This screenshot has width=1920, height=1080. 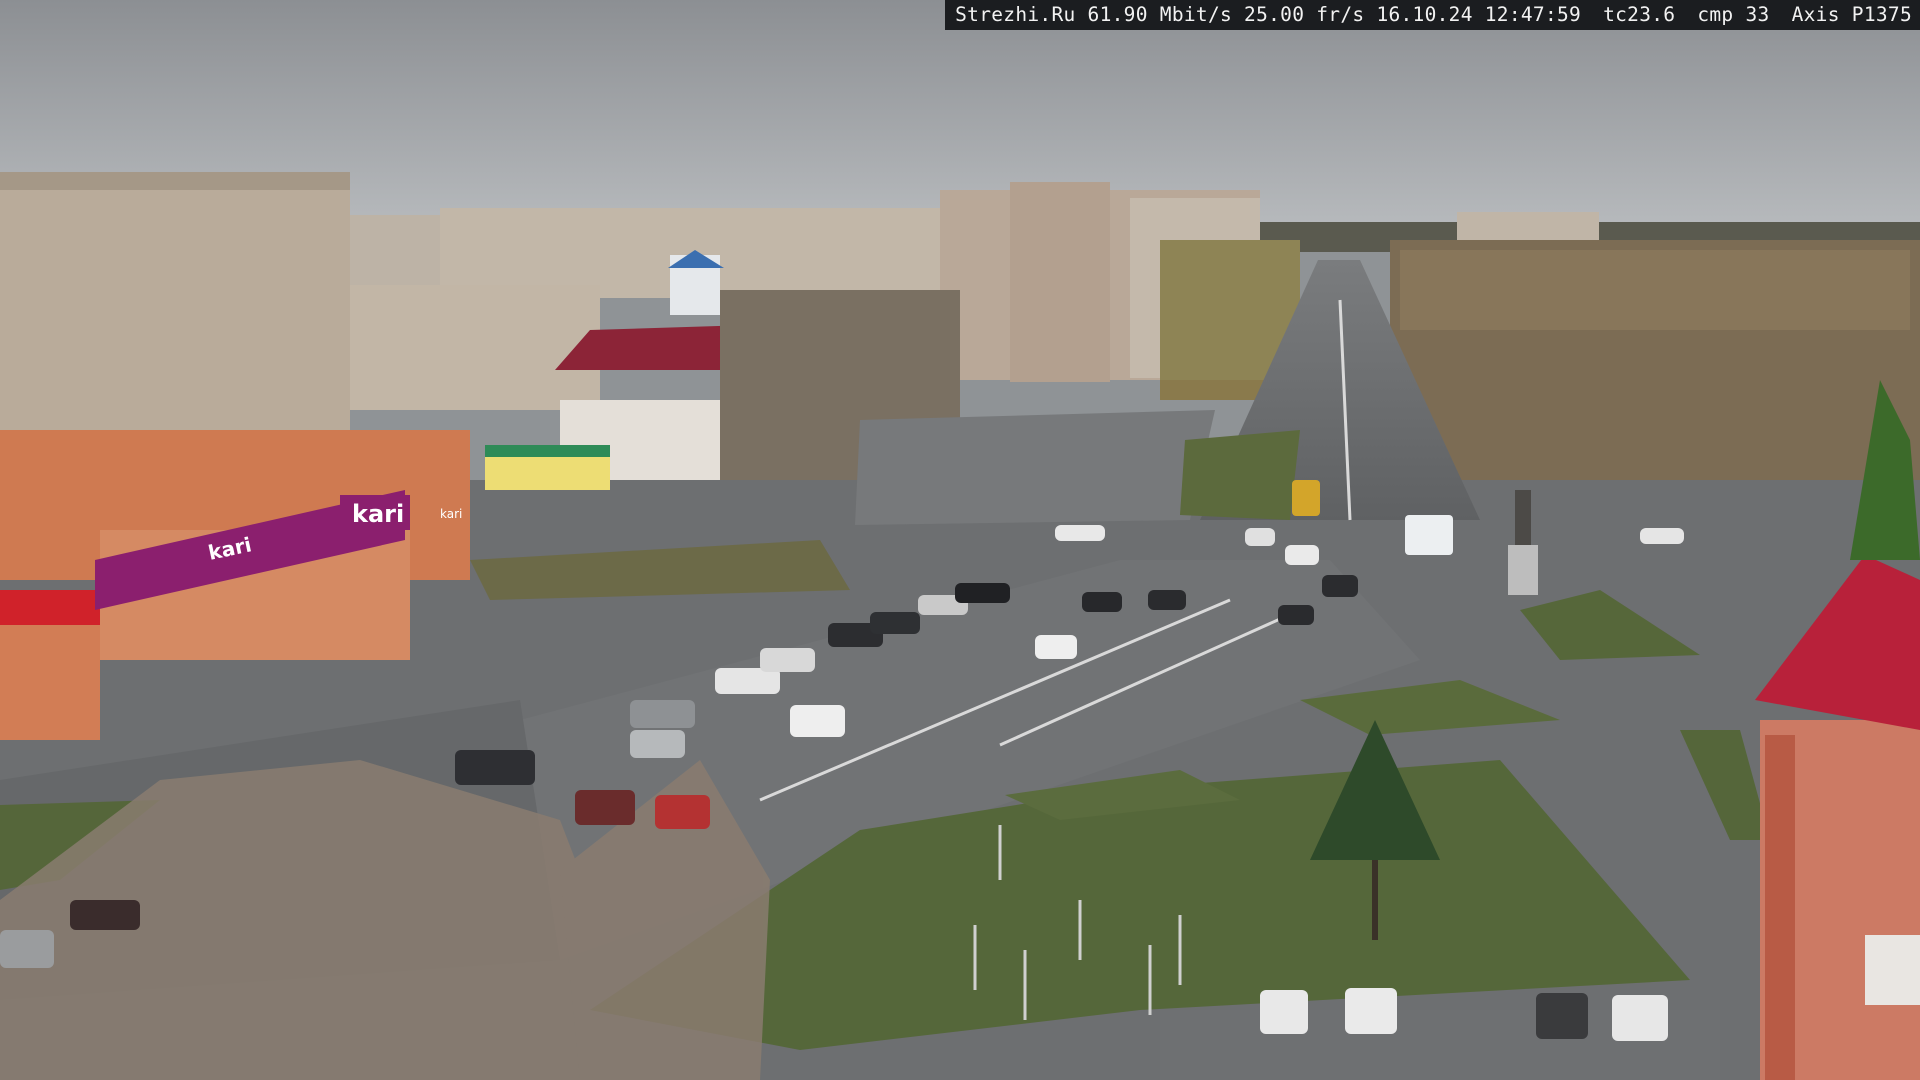 I want to click on overlay-date: 16.10.24, so click(x=1424, y=14).